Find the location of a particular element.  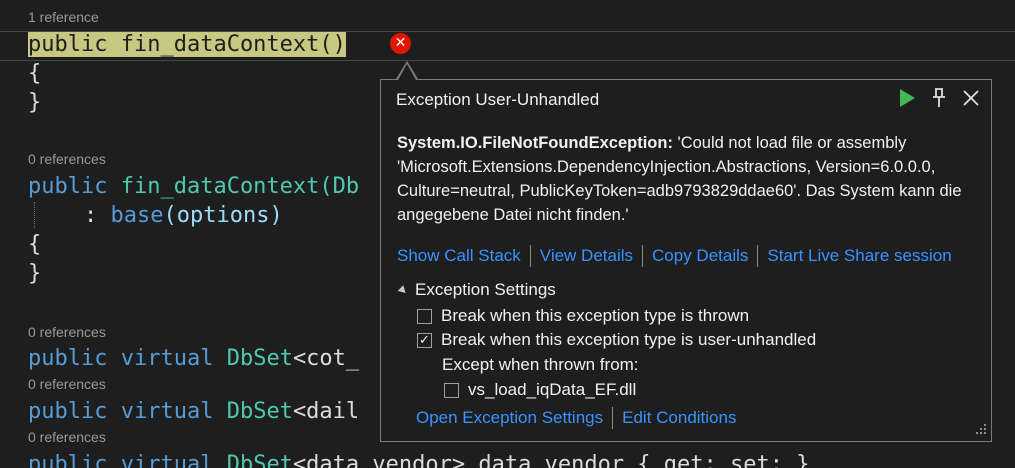

checkmark-icon: ✓ is located at coordinates (424, 340).